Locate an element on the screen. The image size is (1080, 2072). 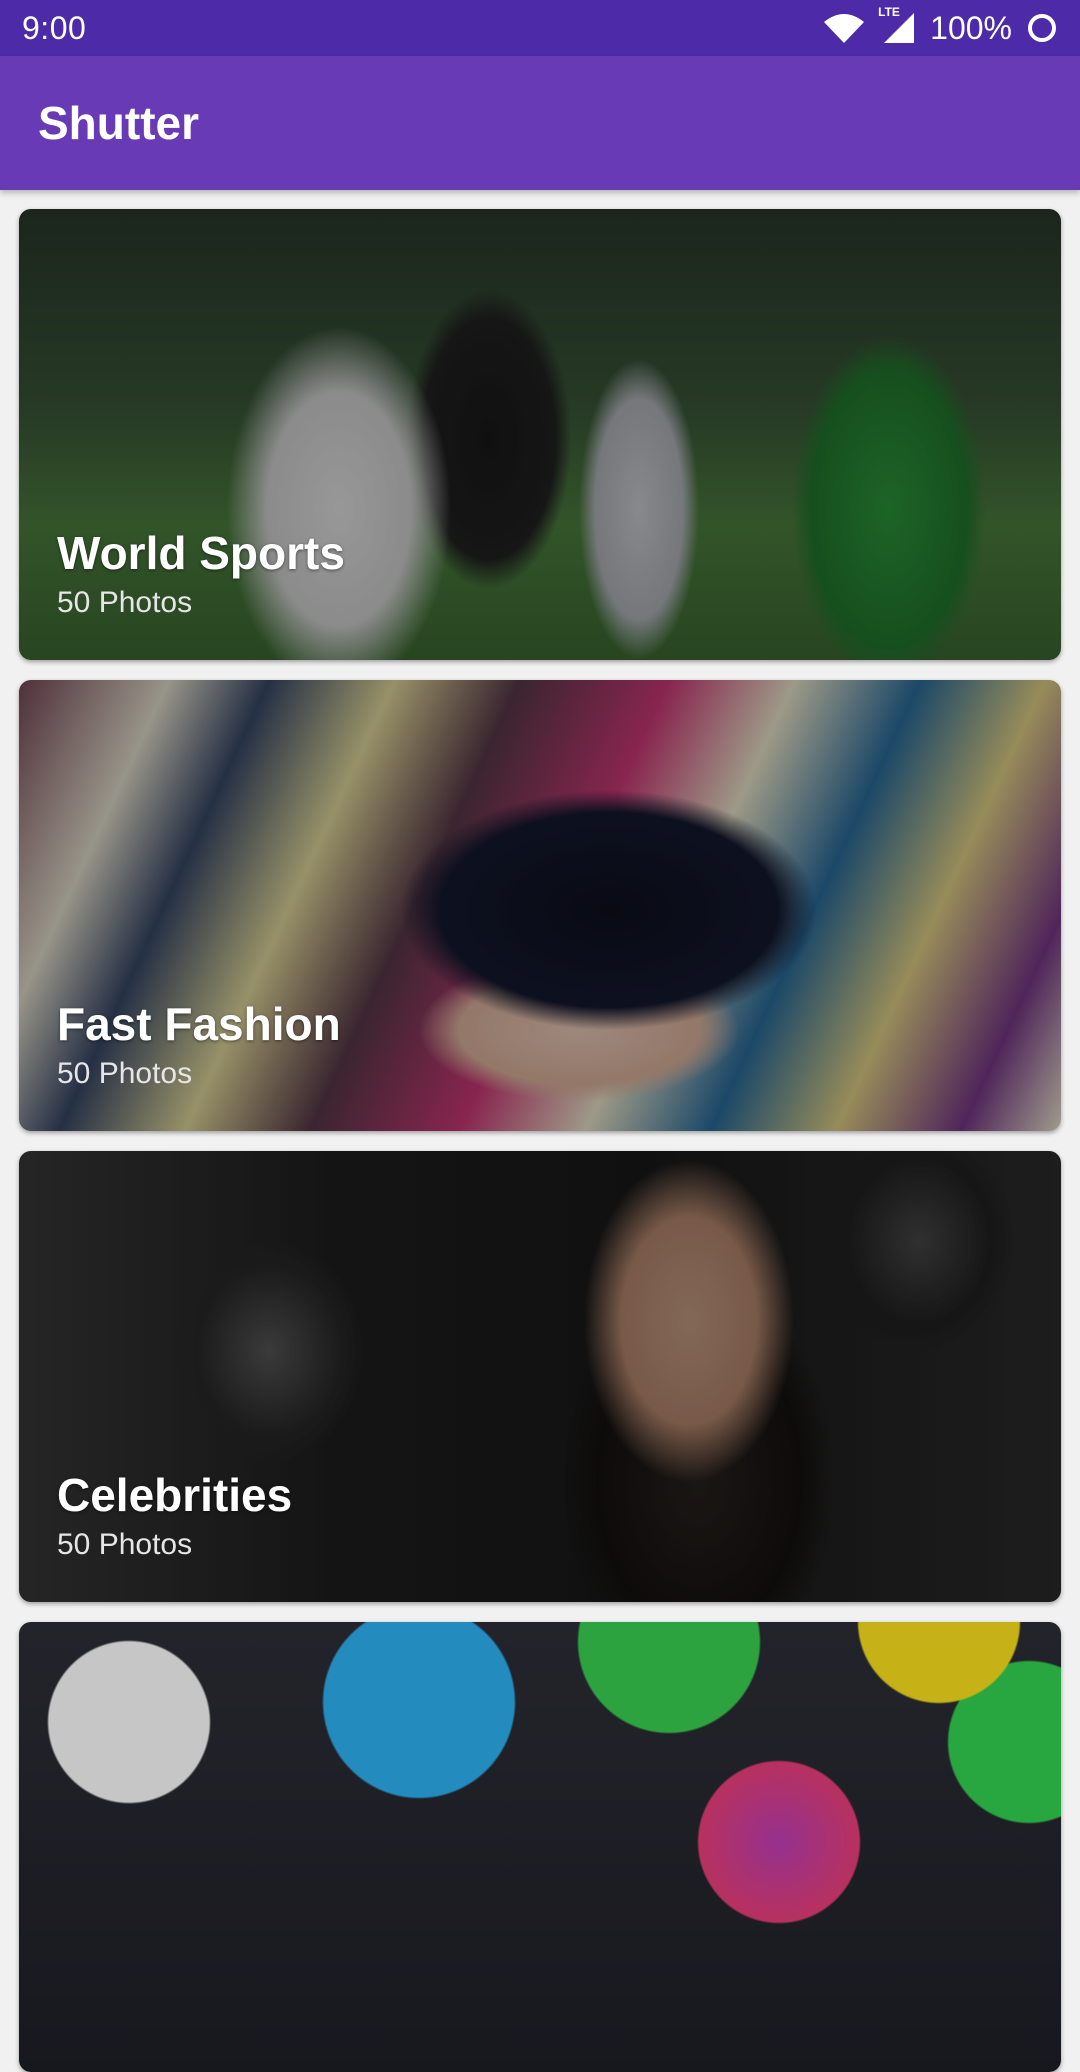
lte-label: LTE is located at coordinates (889, 12).